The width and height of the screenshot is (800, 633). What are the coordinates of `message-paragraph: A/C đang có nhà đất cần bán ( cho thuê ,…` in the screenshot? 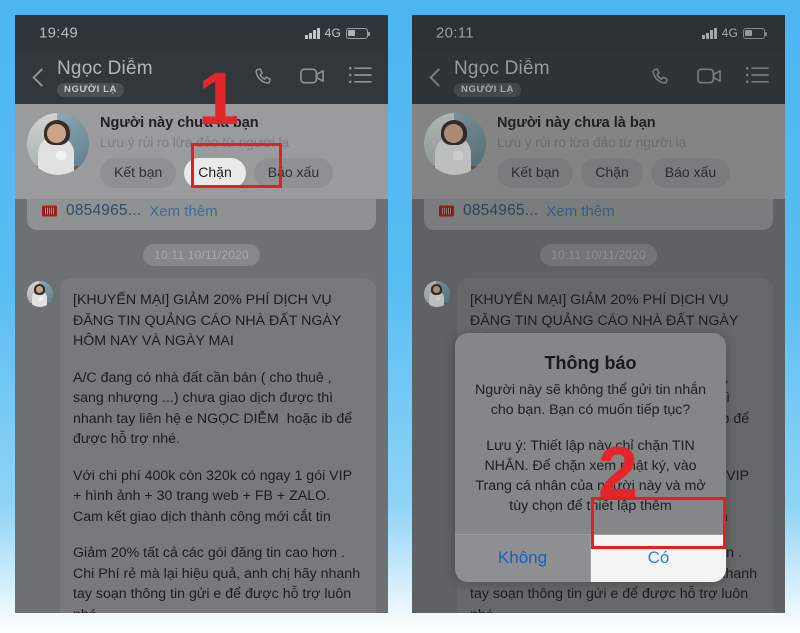 It's located at (215, 408).